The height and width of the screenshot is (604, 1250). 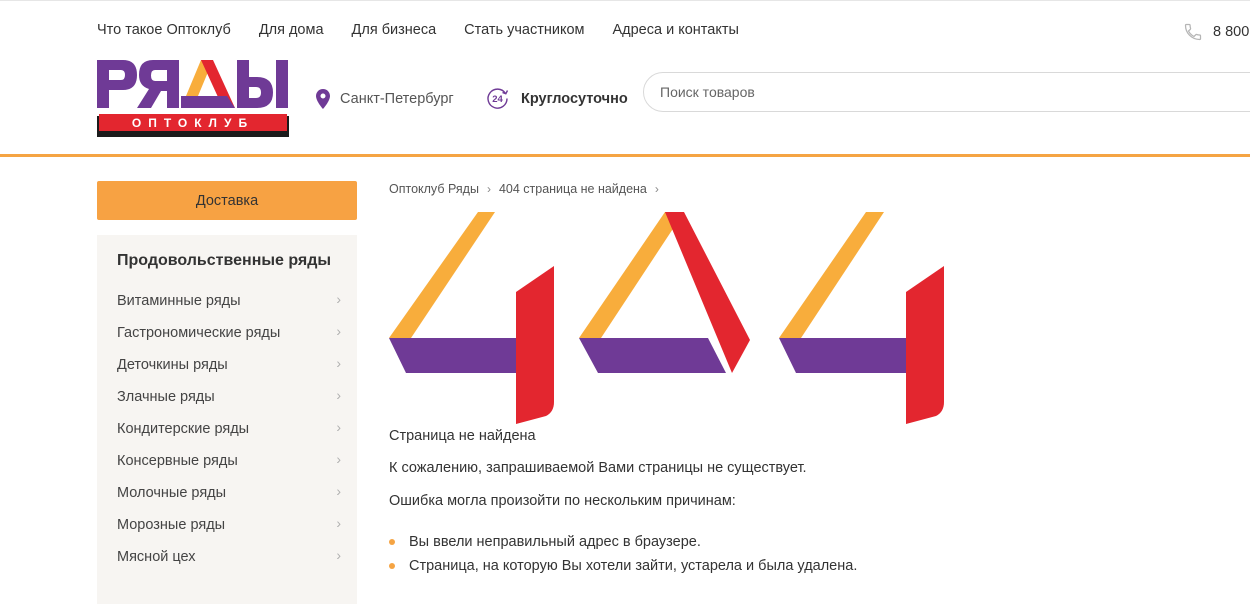 I want to click on catalog-item: Молочные ряды ›, so click(x=229, y=493).